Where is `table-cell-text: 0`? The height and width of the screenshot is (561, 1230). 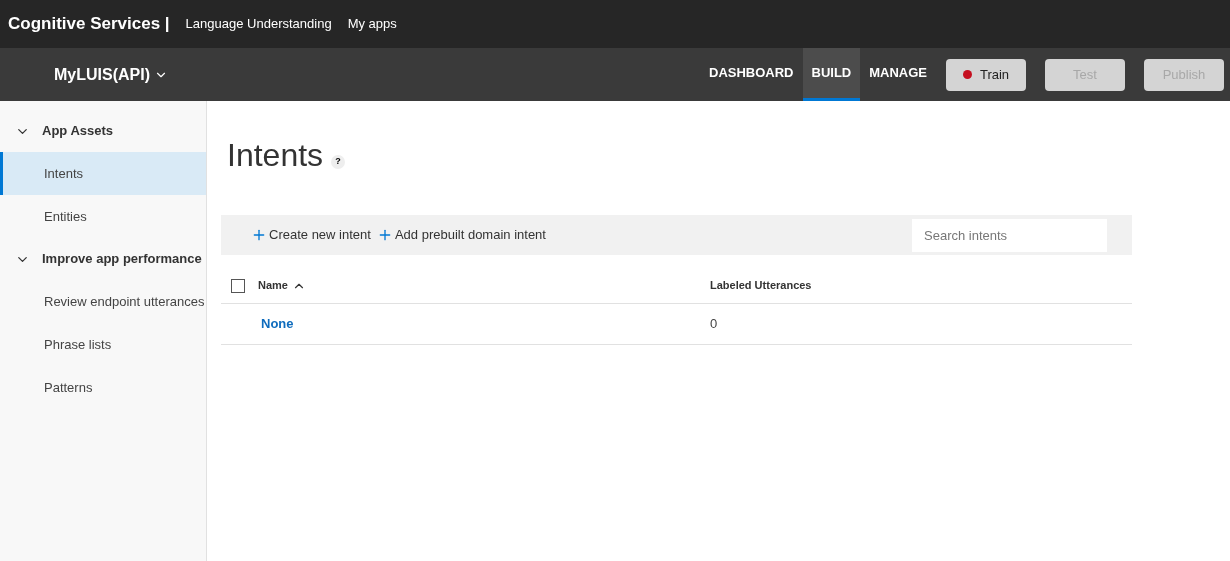
table-cell-text: 0 is located at coordinates (714, 324).